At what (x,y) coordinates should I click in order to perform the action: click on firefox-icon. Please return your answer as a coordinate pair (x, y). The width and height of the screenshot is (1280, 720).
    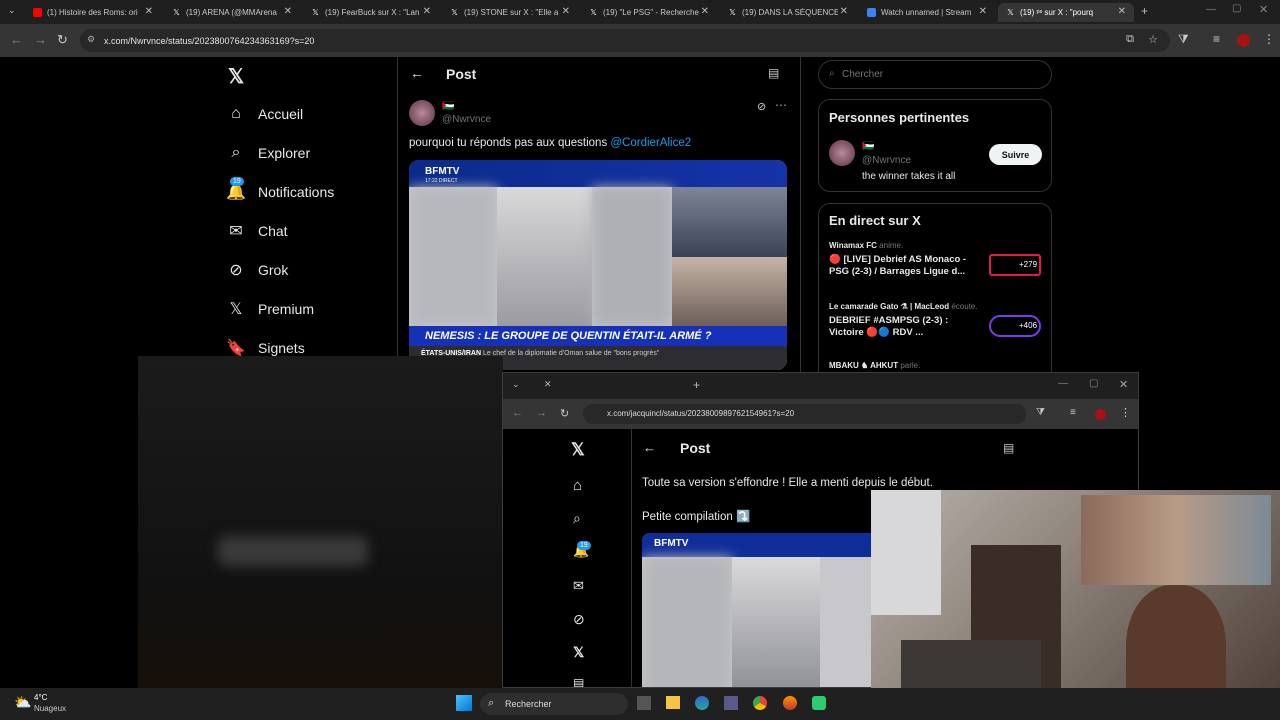
    Looking at the image, I should click on (790, 703).